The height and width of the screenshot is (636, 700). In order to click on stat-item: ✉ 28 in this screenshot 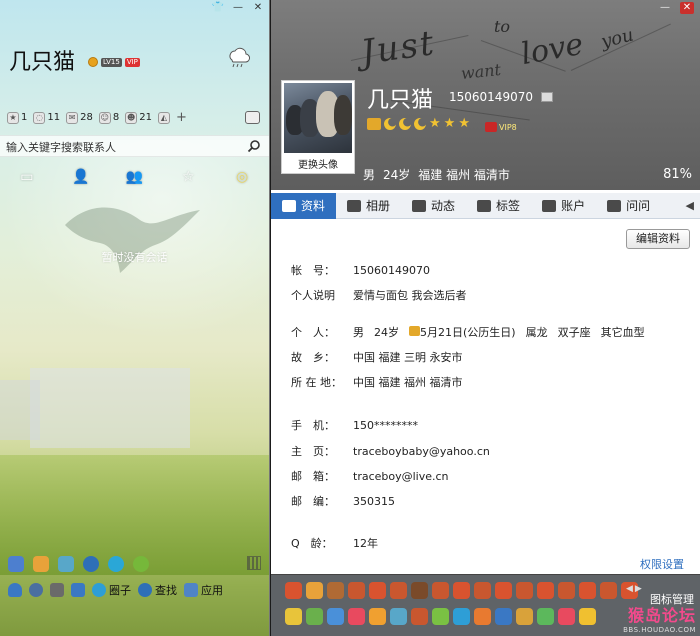, I will do `click(79, 117)`.